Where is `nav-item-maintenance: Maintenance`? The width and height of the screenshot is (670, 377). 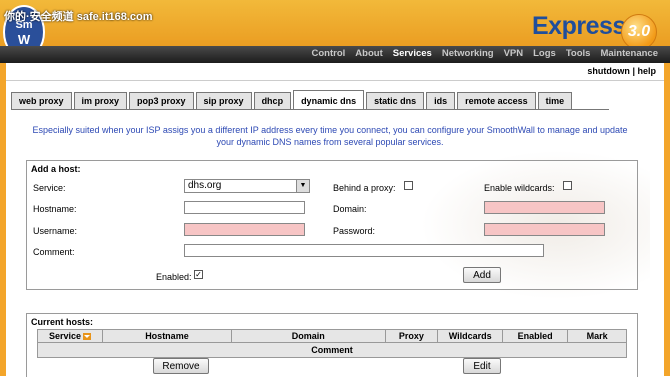 nav-item-maintenance: Maintenance is located at coordinates (629, 53).